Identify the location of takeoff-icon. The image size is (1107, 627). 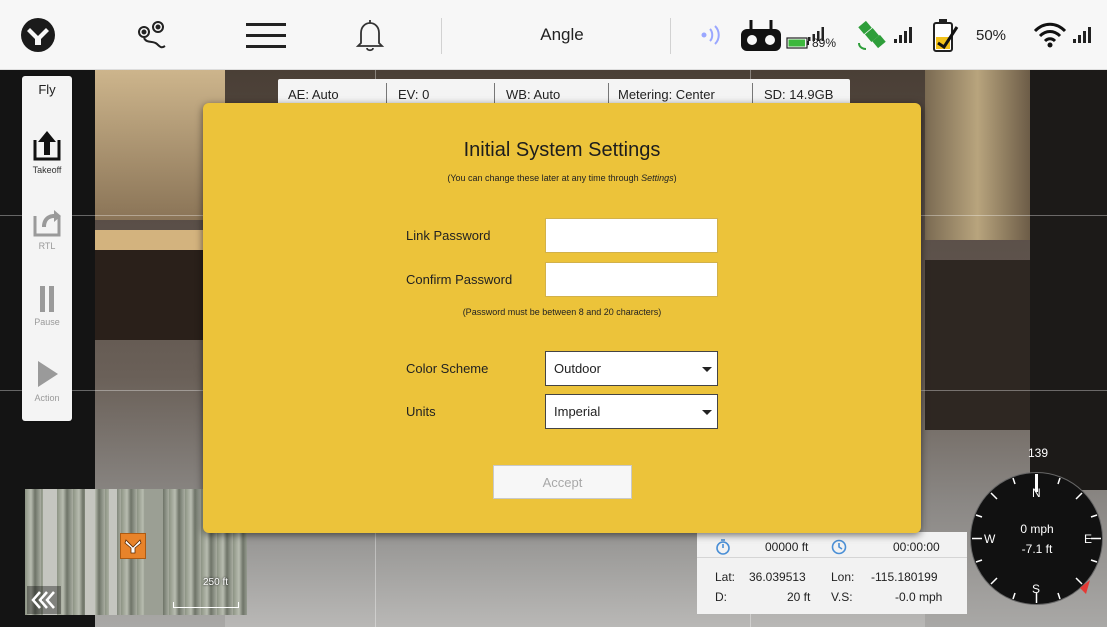
(47, 146).